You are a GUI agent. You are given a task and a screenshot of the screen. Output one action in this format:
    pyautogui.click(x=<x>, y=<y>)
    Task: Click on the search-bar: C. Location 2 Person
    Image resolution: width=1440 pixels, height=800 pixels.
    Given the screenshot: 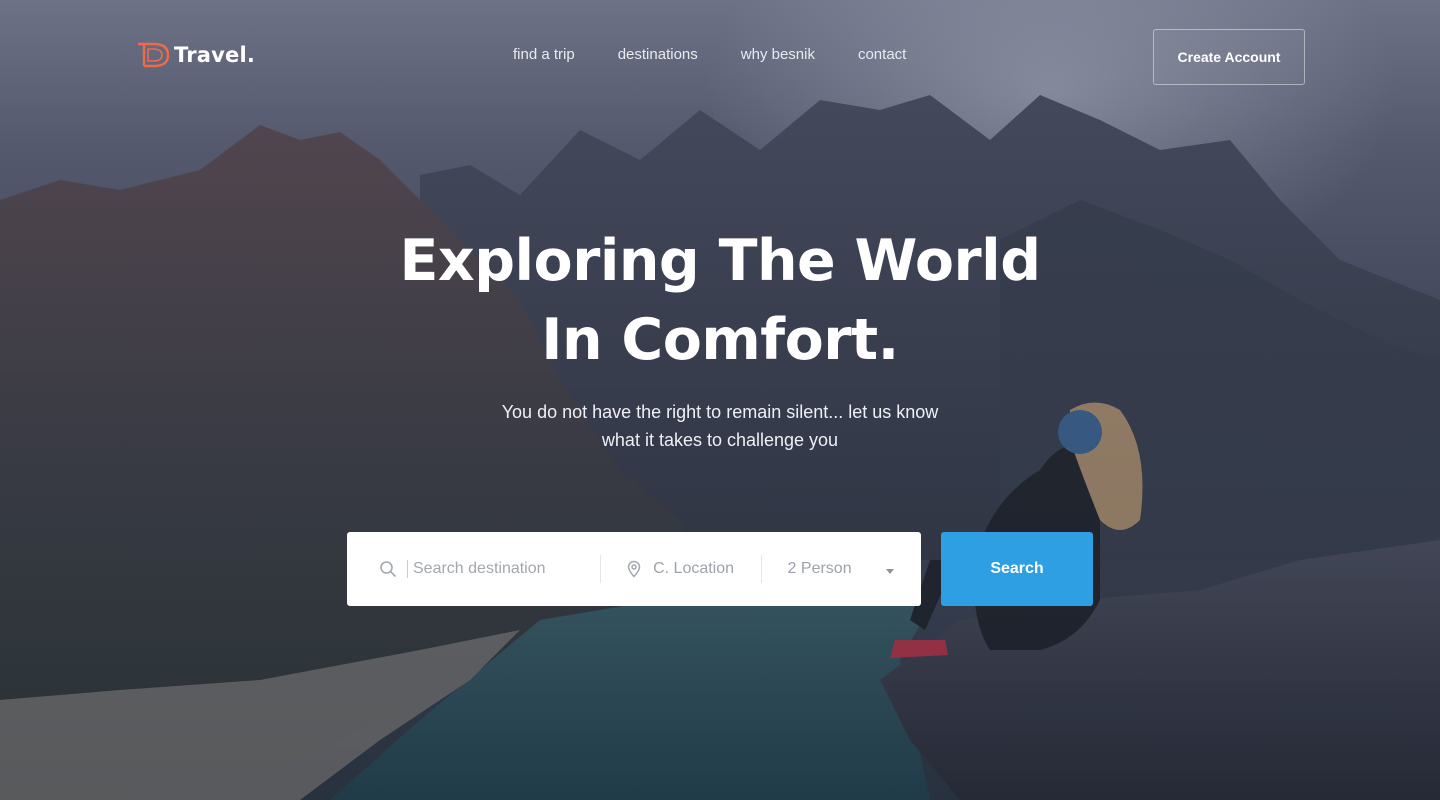 What is the action you would take?
    pyautogui.click(x=634, y=569)
    